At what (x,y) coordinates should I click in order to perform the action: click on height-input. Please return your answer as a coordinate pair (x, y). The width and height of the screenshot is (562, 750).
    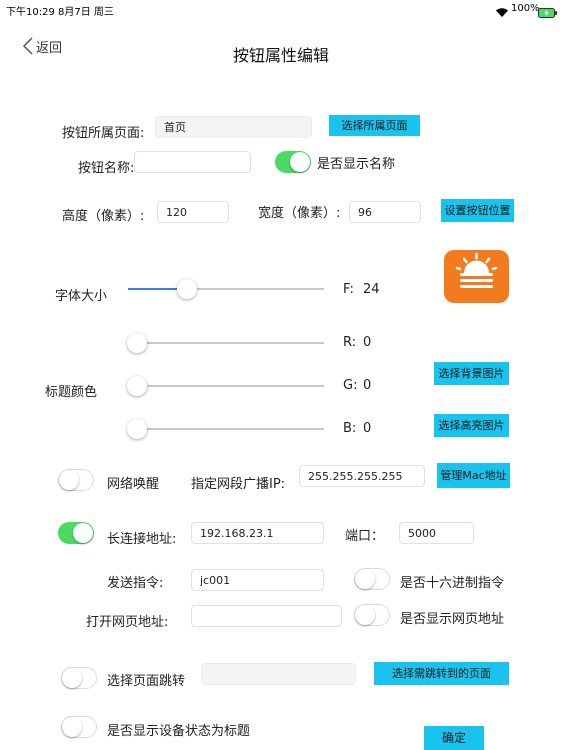
    Looking at the image, I should click on (193, 212).